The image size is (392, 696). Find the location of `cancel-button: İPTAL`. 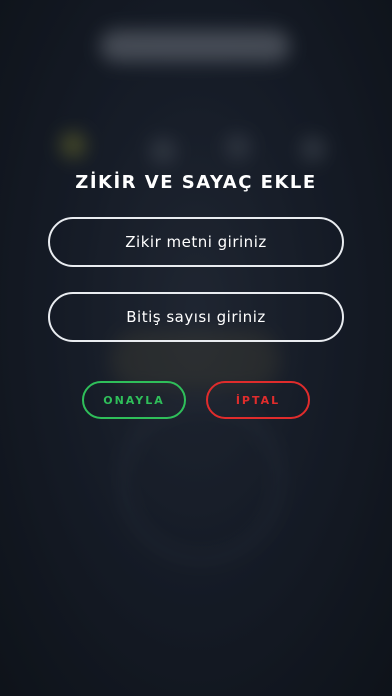

cancel-button: İPTAL is located at coordinates (258, 400).